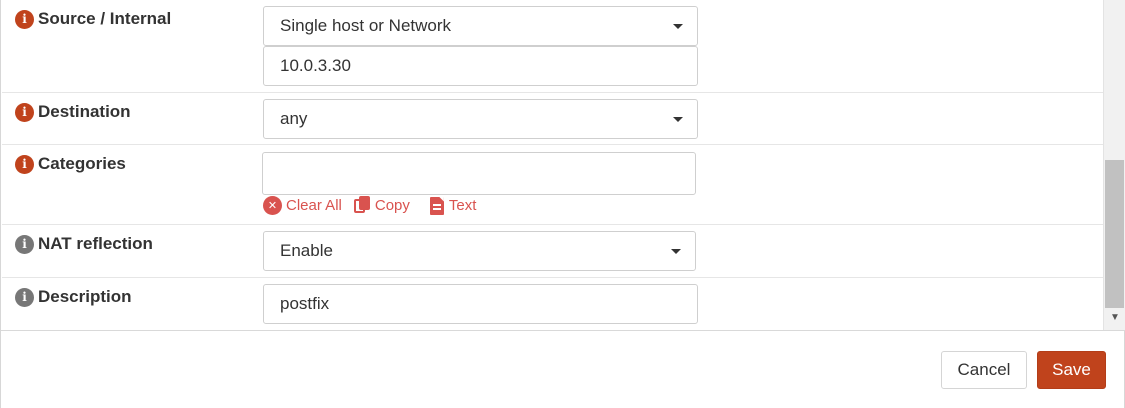  Describe the element at coordinates (479, 251) in the screenshot. I see `nat-reflection-select: Enable` at that location.